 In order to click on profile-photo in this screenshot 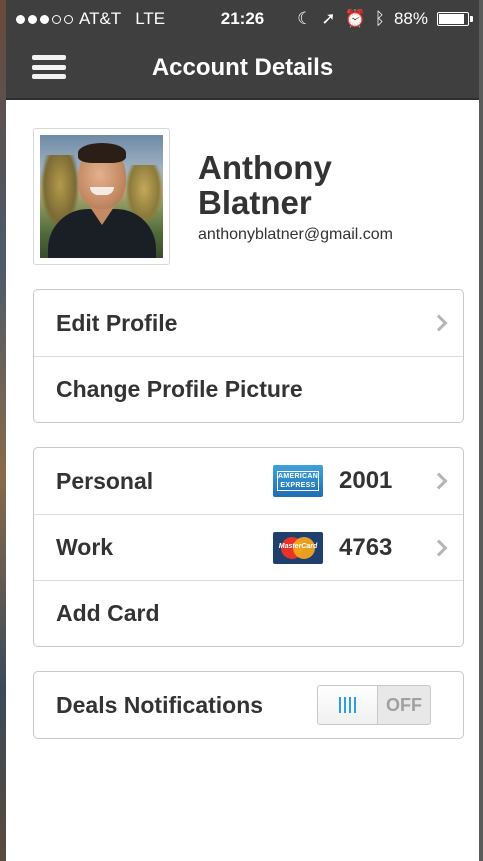, I will do `click(101, 196)`.